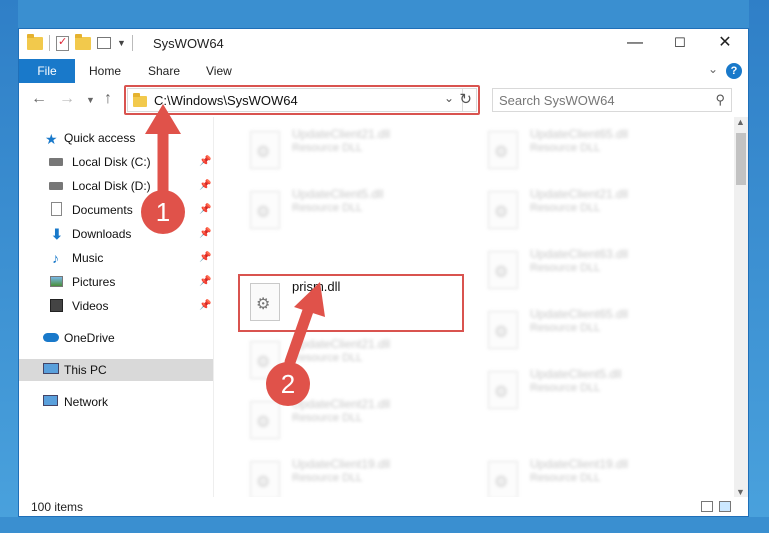  I want to click on properties-icon, so click(62, 43).